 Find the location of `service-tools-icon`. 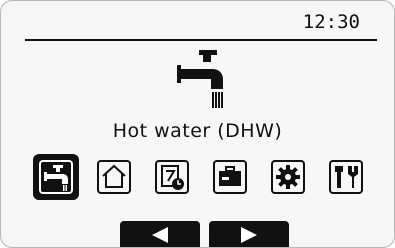

service-tools-icon is located at coordinates (346, 177).